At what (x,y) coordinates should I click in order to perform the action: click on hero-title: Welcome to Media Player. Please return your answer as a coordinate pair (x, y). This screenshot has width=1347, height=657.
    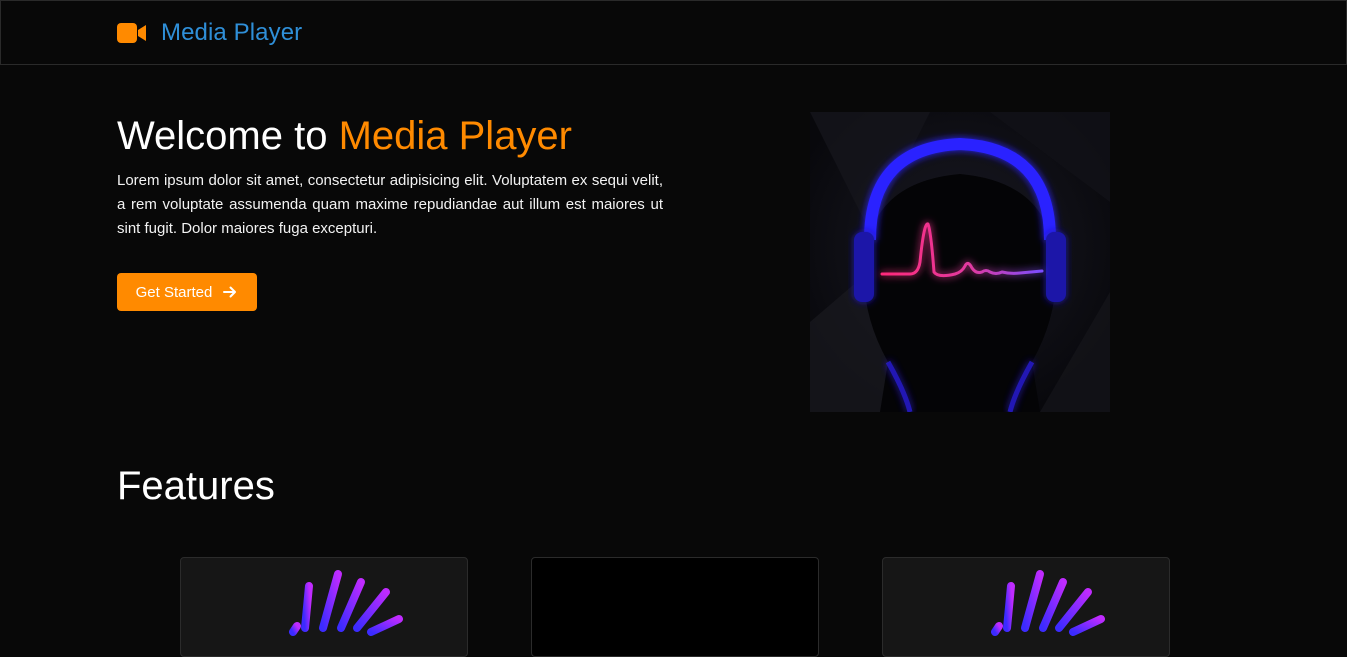
    Looking at the image, I should click on (344, 136).